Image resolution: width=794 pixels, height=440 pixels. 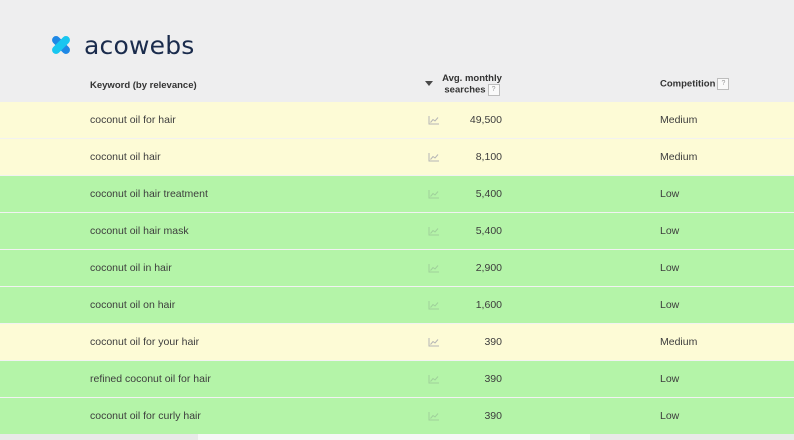 I want to click on table-row: coconut oil hair treatment 5,400 Low, so click(x=397, y=194).